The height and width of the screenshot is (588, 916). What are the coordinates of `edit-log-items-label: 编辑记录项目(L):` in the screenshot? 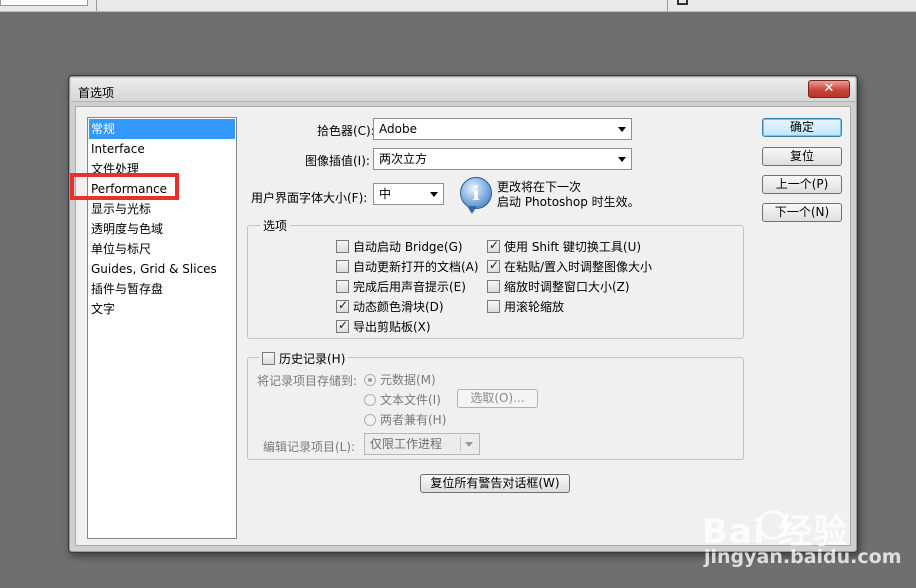 It's located at (309, 447).